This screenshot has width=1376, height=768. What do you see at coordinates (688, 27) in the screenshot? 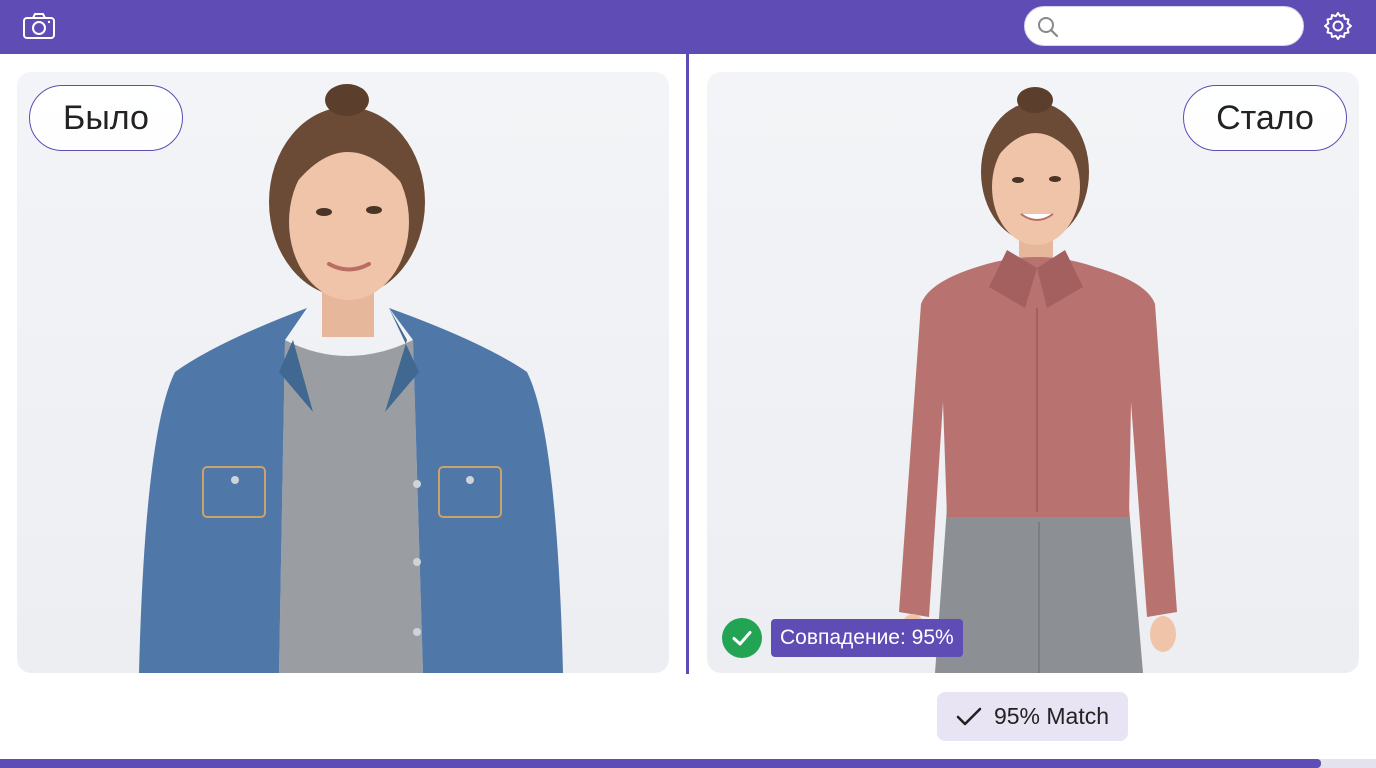
I see `top-bar` at bounding box center [688, 27].